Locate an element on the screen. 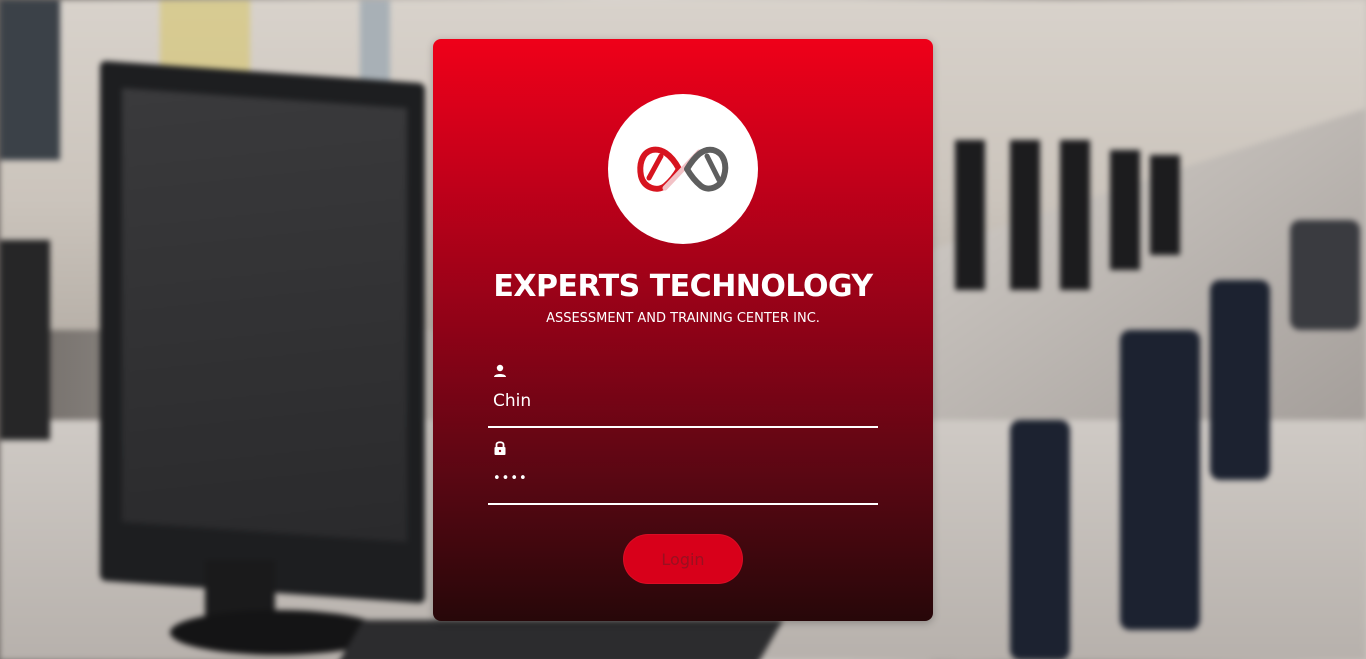 The width and height of the screenshot is (1366, 659). user-icon is located at coordinates (500, 370).